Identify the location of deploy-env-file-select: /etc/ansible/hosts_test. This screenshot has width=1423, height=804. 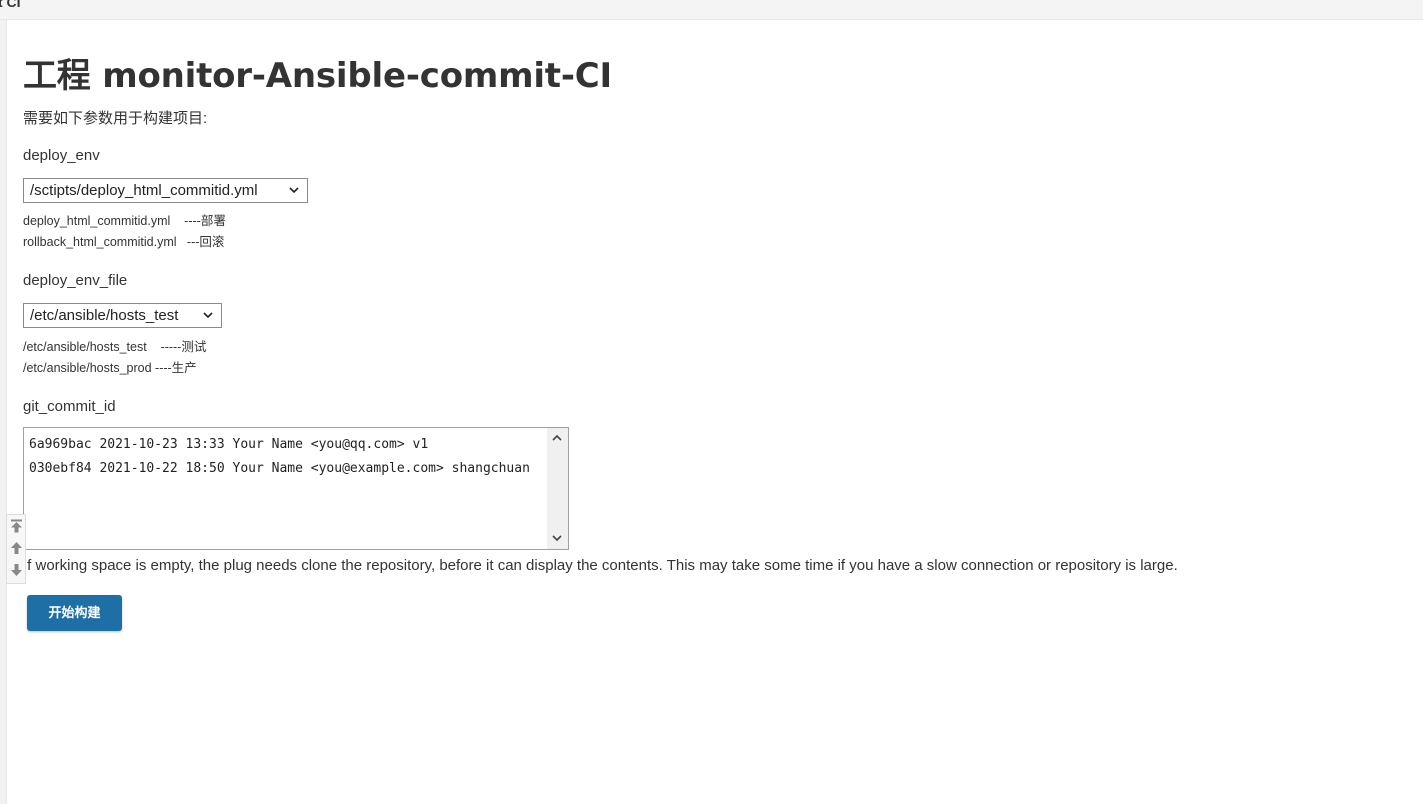
(122, 315).